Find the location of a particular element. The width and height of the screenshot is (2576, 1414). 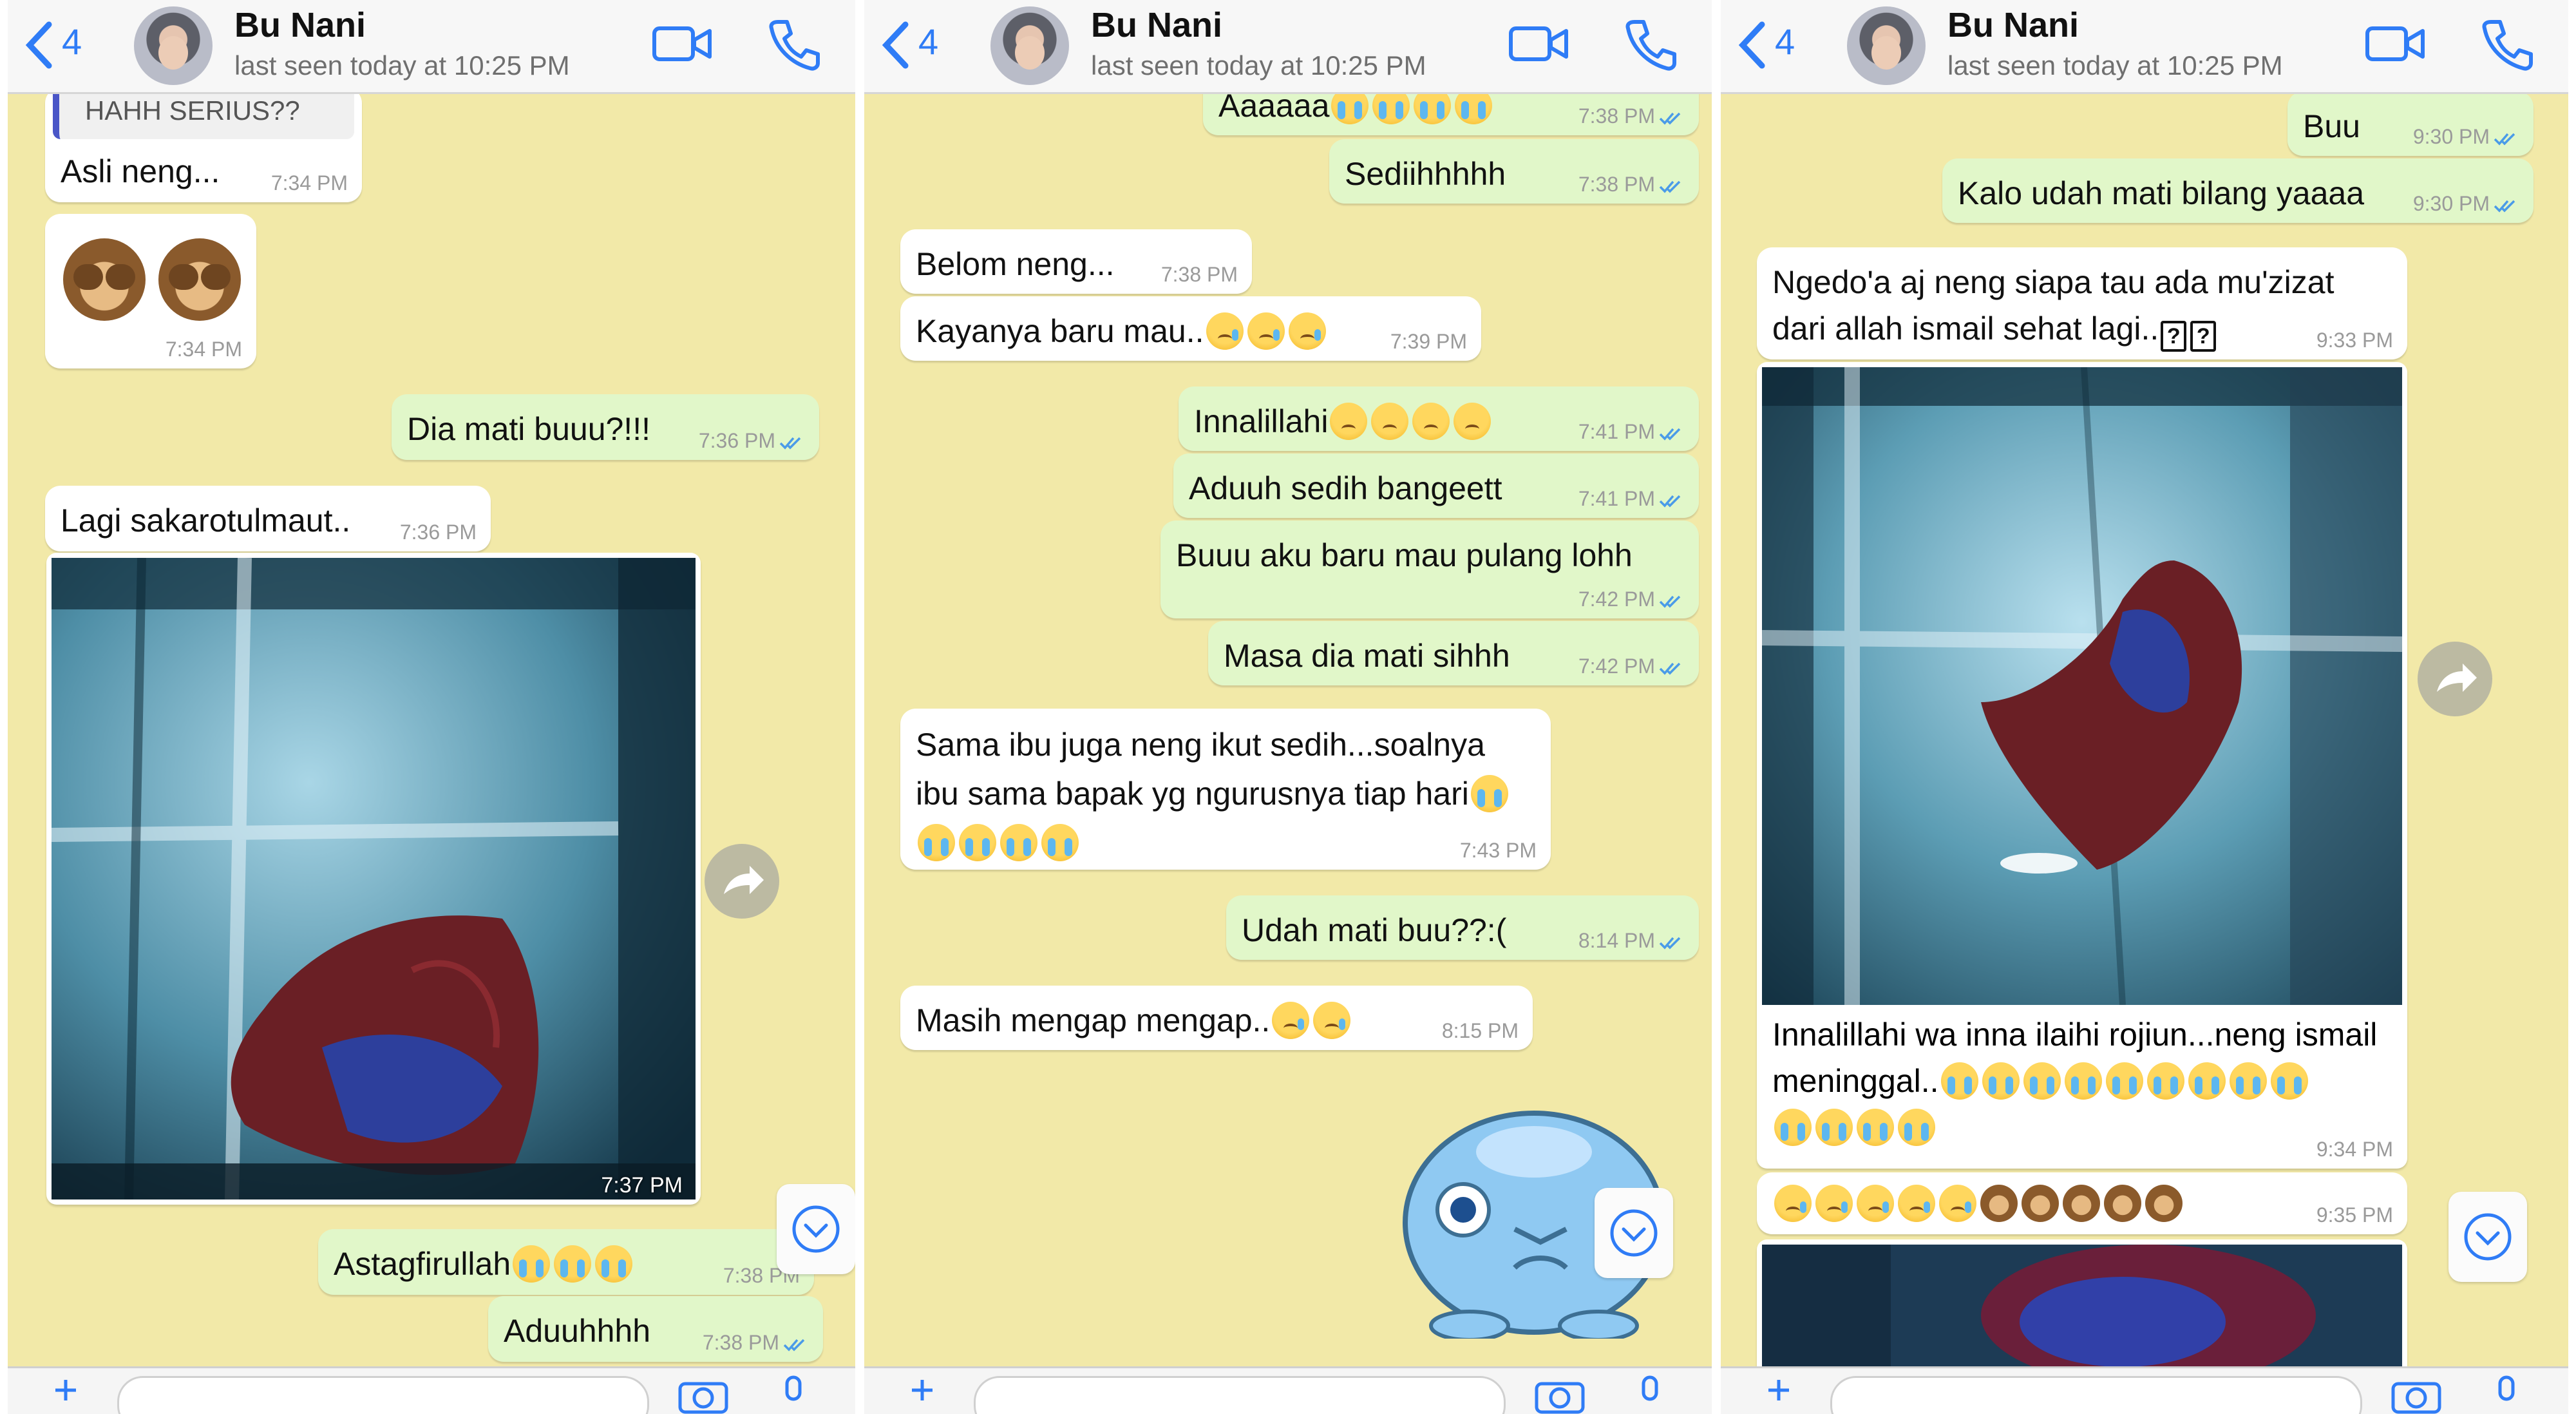

message-bubble-outgoing: Buu 9:30 PM is located at coordinates (2410, 125).